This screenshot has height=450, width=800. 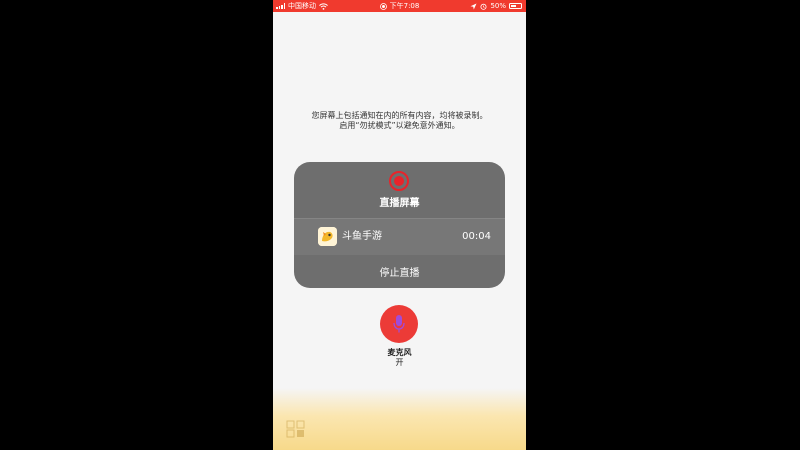 I want to click on microphone-label: 麦克风 开, so click(x=399, y=358).